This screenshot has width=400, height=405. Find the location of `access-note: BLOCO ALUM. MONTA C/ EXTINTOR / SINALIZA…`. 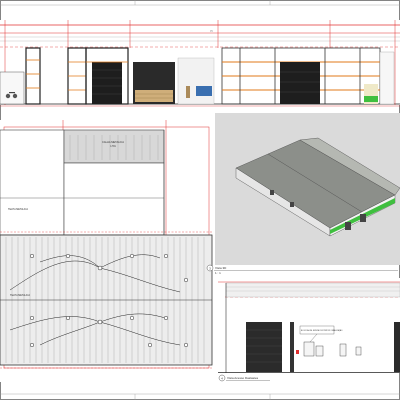

access-note: BLOCO ALUM. MONTA C/ EXTINTOR / SINALIZA… is located at coordinates (322, 330).